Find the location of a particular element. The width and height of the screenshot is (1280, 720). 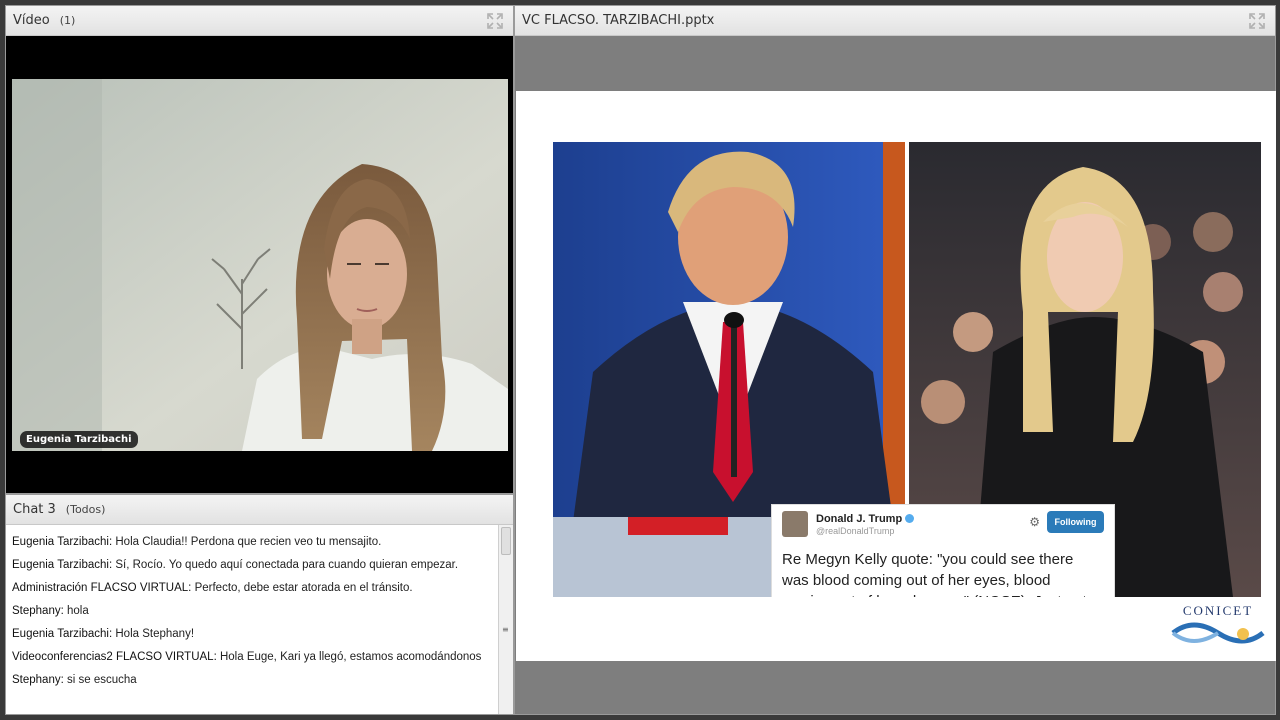

video-pod-title: Vídeo is located at coordinates (31, 20).